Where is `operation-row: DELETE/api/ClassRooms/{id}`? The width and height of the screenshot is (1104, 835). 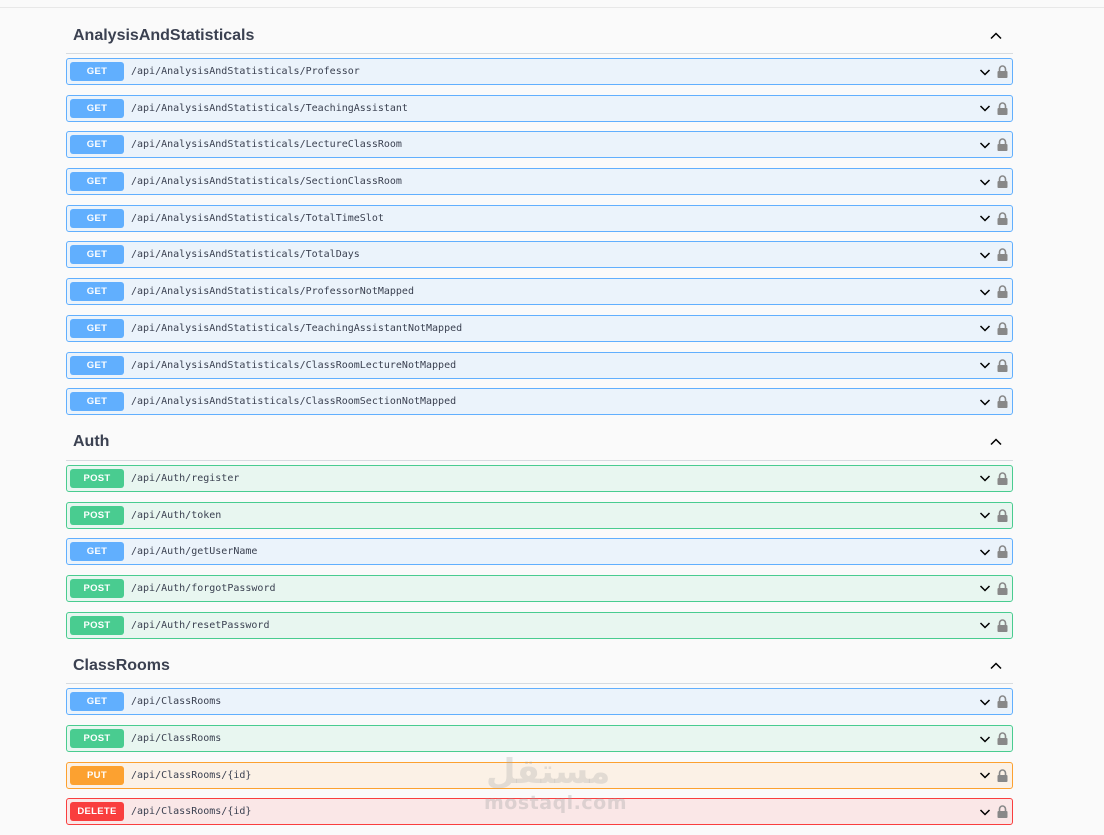
operation-row: DELETE/api/ClassRooms/{id} is located at coordinates (539, 812).